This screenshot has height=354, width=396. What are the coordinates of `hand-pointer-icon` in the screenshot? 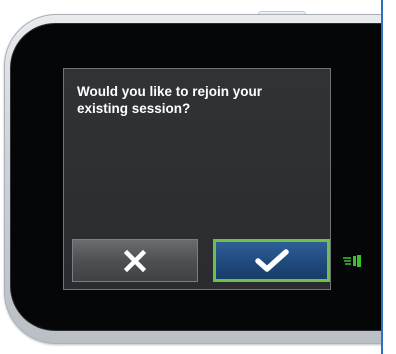 It's located at (352, 261).